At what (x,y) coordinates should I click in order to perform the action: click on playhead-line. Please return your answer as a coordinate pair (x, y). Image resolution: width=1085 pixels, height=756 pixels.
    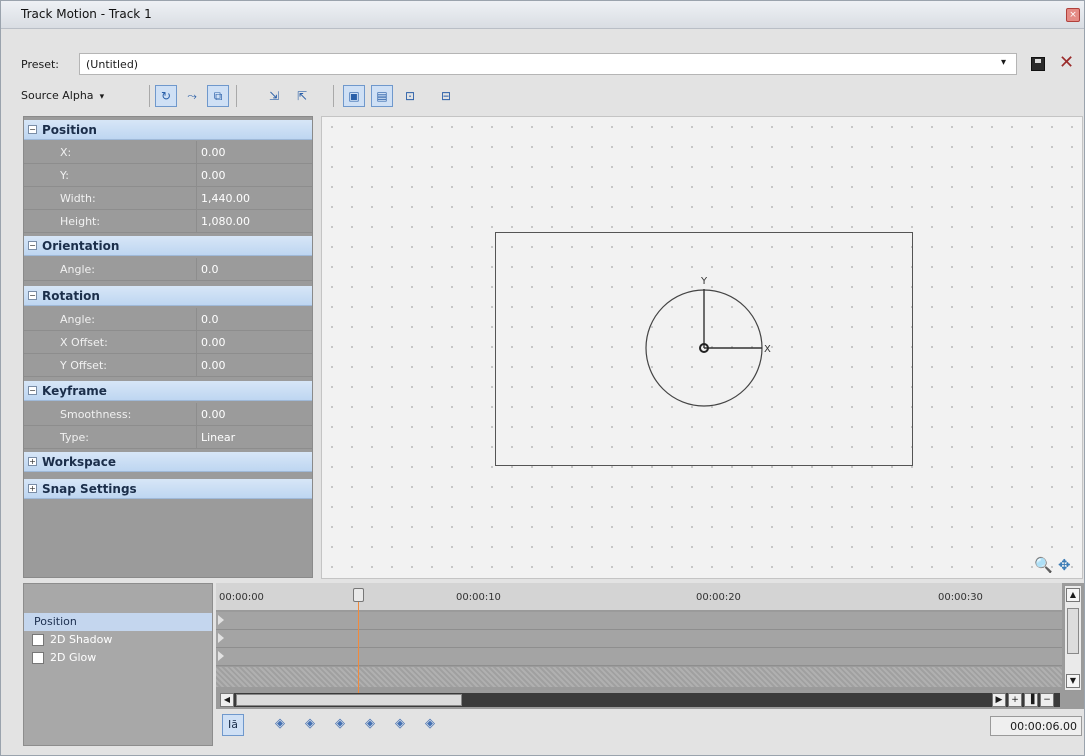
    Looking at the image, I should click on (358, 644).